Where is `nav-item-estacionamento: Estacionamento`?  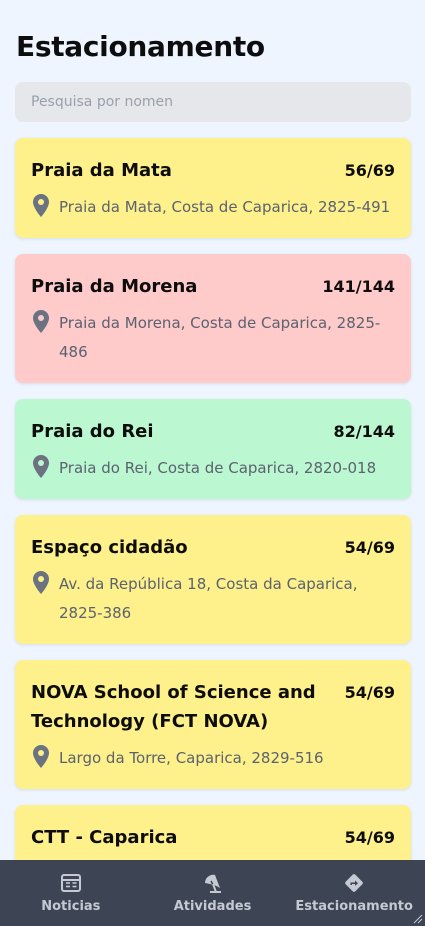
nav-item-estacionamento: Estacionamento is located at coordinates (354, 893).